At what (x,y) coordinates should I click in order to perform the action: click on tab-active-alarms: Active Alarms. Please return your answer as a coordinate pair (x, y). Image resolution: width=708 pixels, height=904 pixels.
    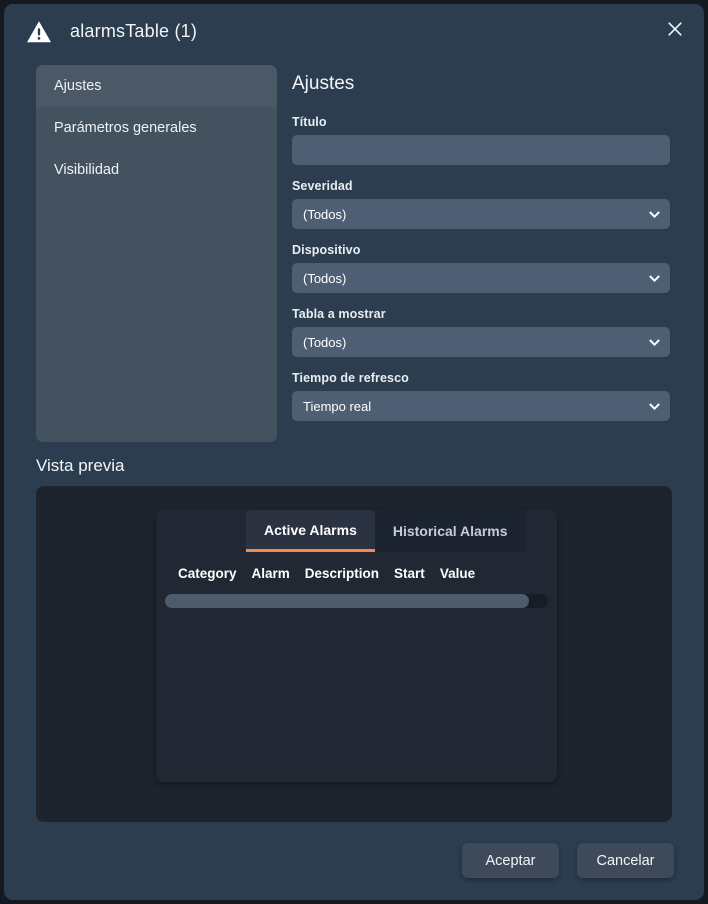
    Looking at the image, I should click on (310, 531).